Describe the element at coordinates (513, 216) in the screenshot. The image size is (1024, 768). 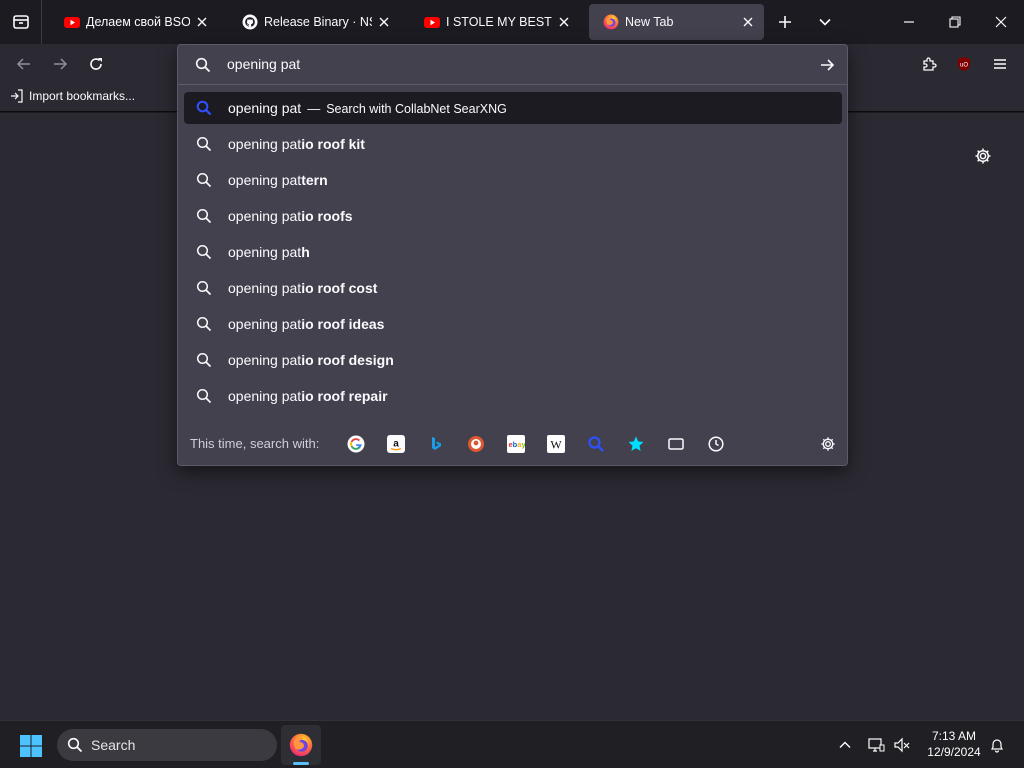
I see `suggestion-row: opening patio roofs` at that location.